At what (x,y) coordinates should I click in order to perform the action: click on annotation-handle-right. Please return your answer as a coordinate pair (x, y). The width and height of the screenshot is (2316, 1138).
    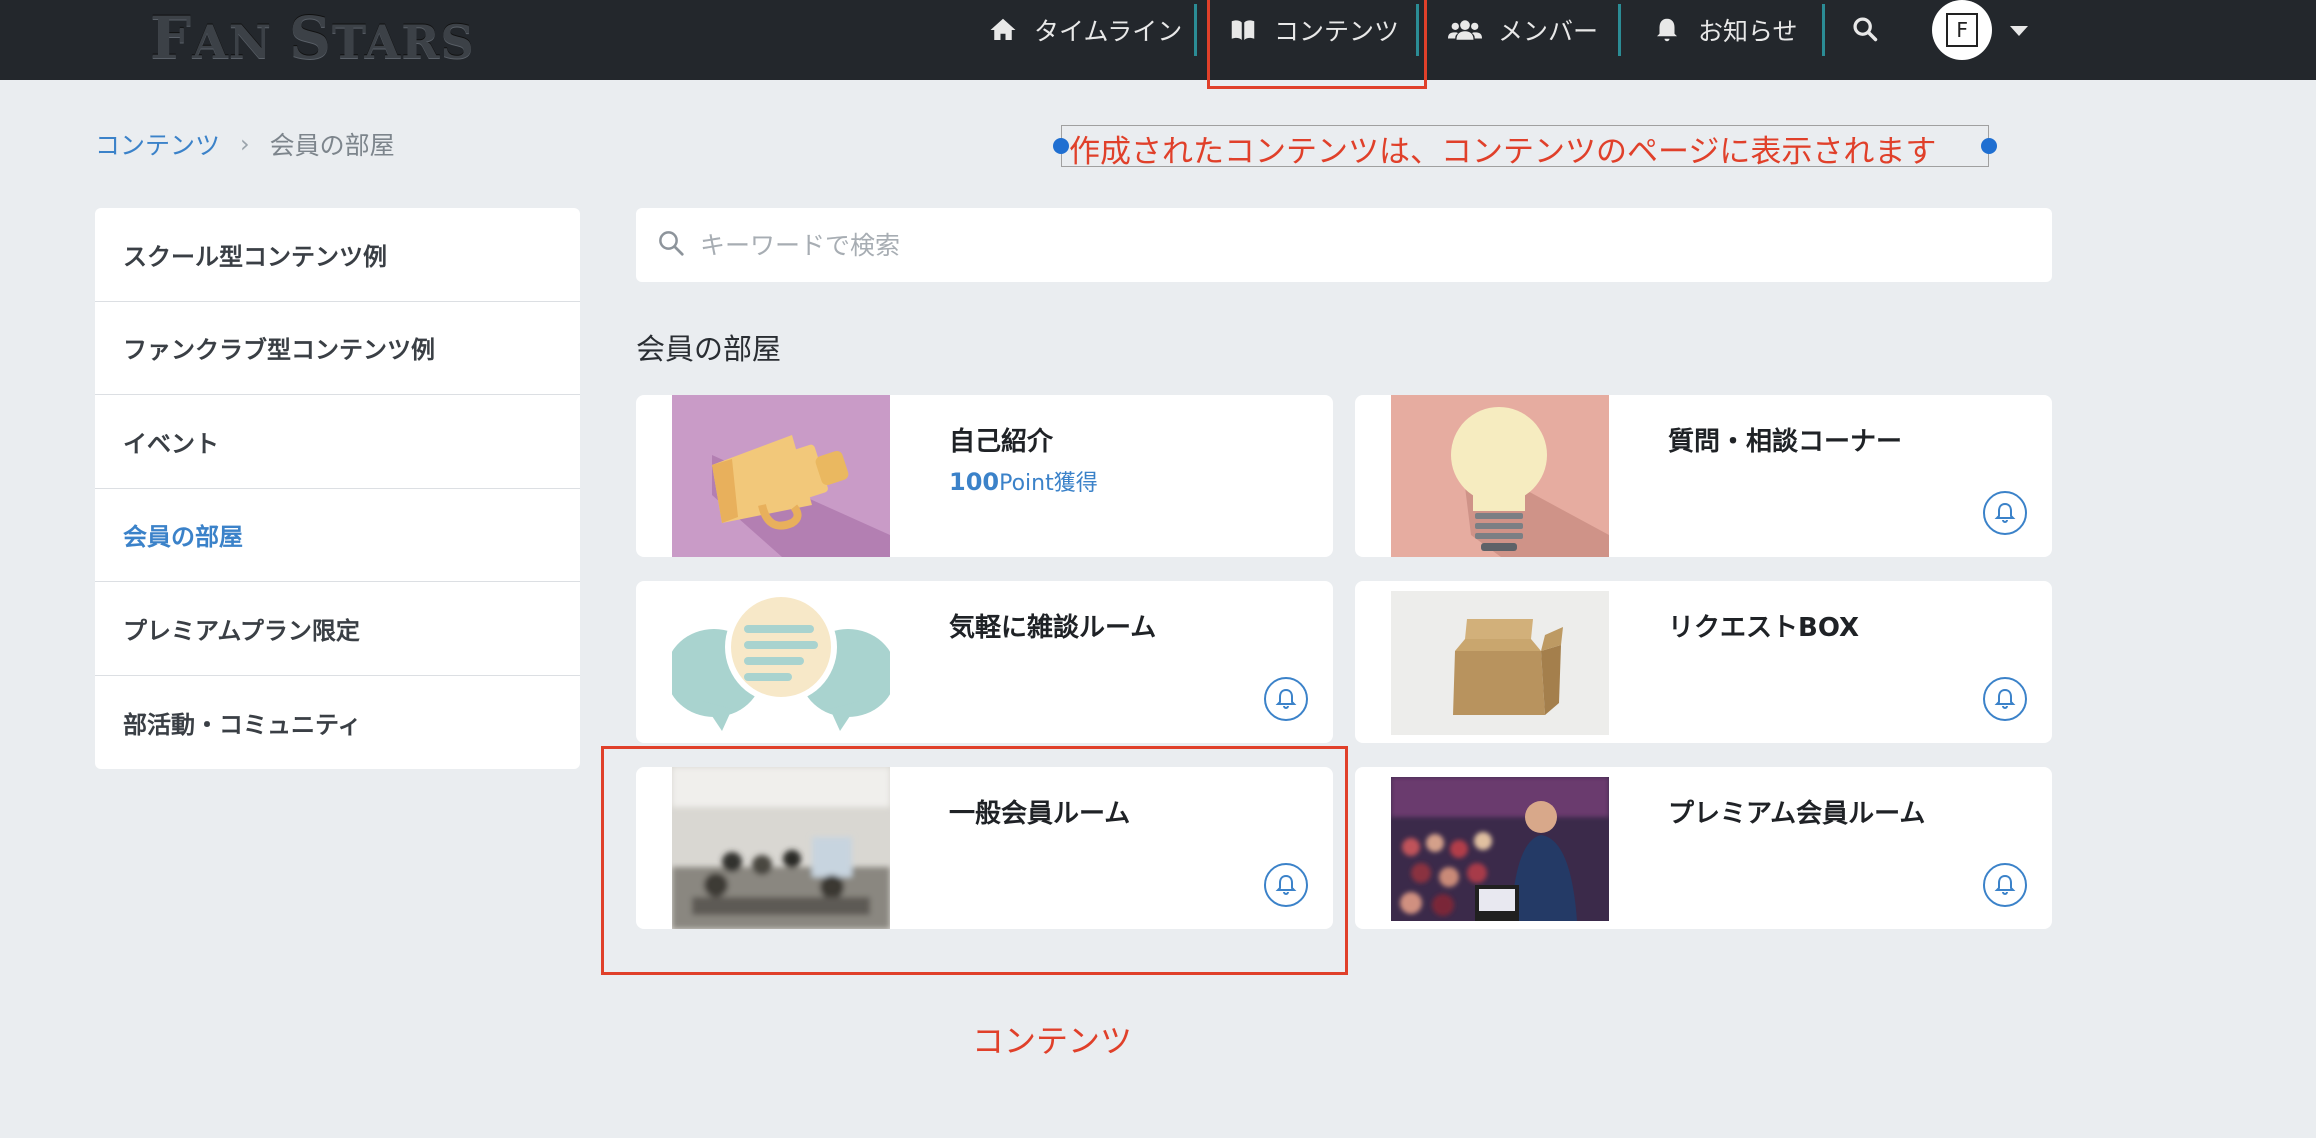
    Looking at the image, I should click on (1989, 146).